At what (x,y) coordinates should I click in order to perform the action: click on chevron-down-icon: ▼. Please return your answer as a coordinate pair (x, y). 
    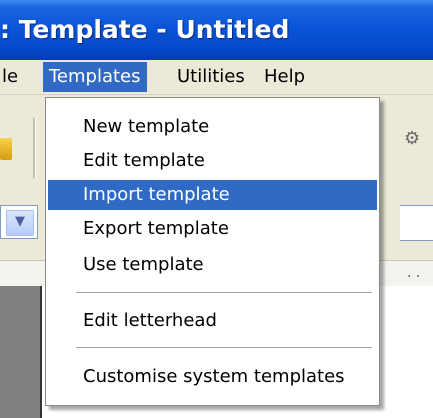
    Looking at the image, I should click on (20, 223).